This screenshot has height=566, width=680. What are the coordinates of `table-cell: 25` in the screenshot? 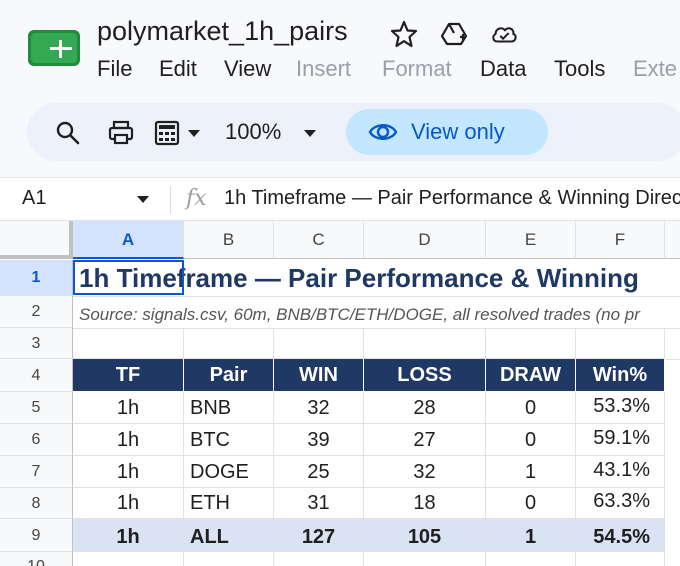 It's located at (319, 472).